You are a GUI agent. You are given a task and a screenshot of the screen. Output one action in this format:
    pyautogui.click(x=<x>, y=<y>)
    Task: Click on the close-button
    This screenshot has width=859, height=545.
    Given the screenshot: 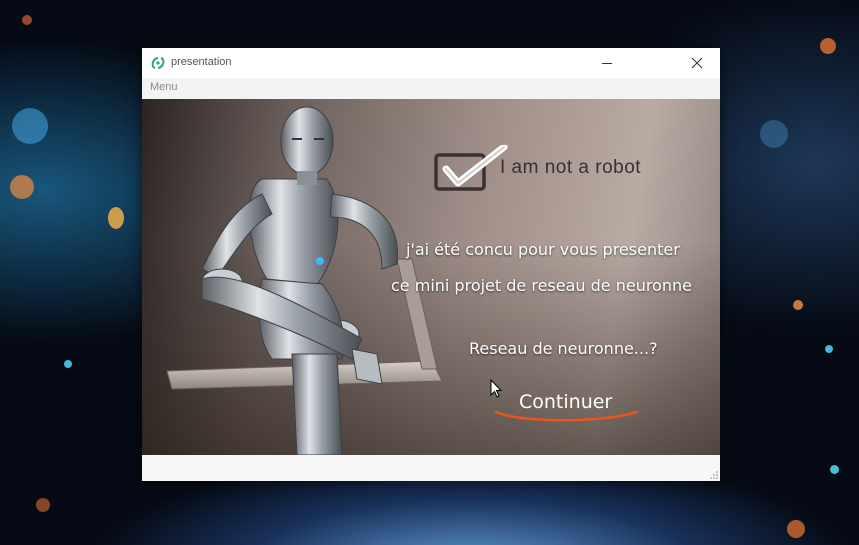 What is the action you would take?
    pyautogui.click(x=697, y=63)
    